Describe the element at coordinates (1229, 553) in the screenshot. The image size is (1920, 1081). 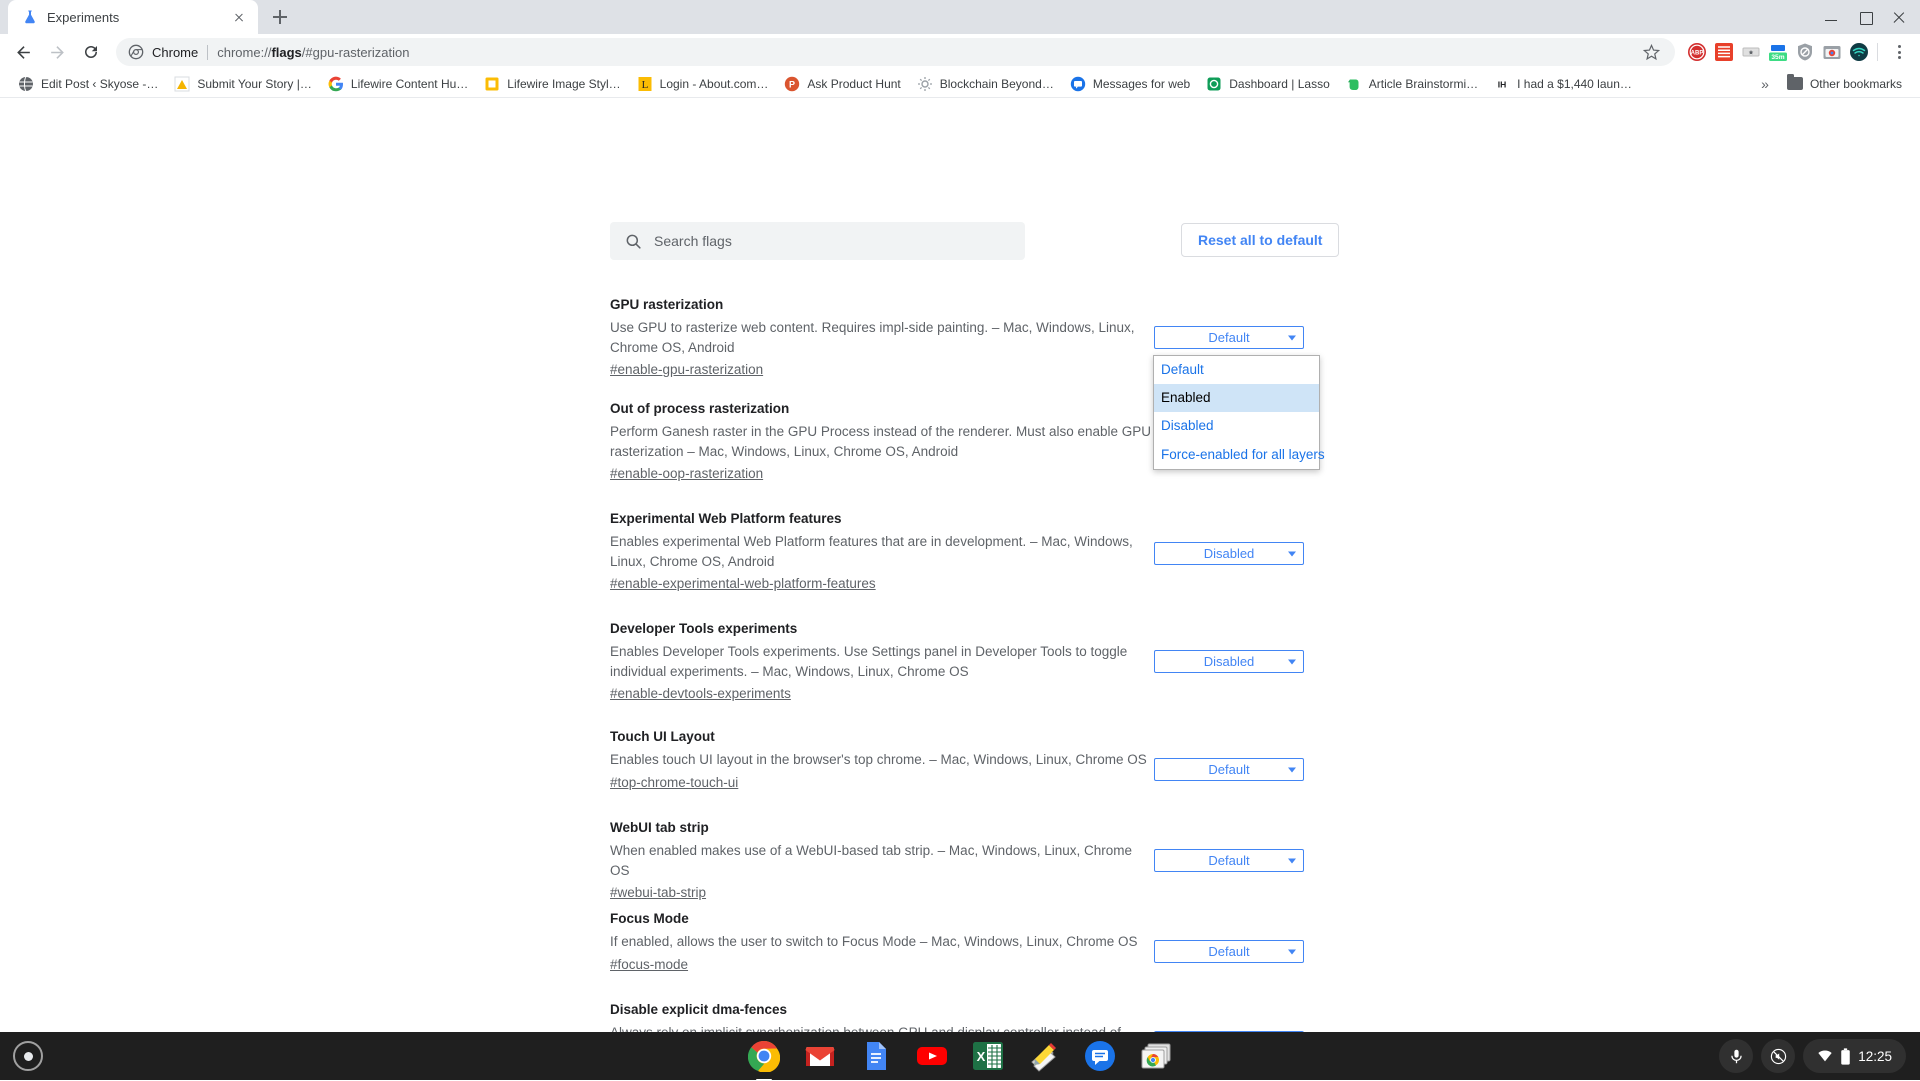
I see `flag-select-experimental-web-platform-features: Disabled` at that location.